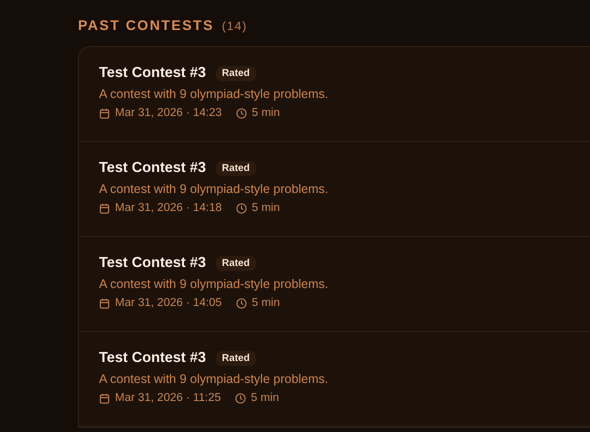 Image resolution: width=590 pixels, height=432 pixels. I want to click on section-title: PAST CONTESTS, so click(146, 25).